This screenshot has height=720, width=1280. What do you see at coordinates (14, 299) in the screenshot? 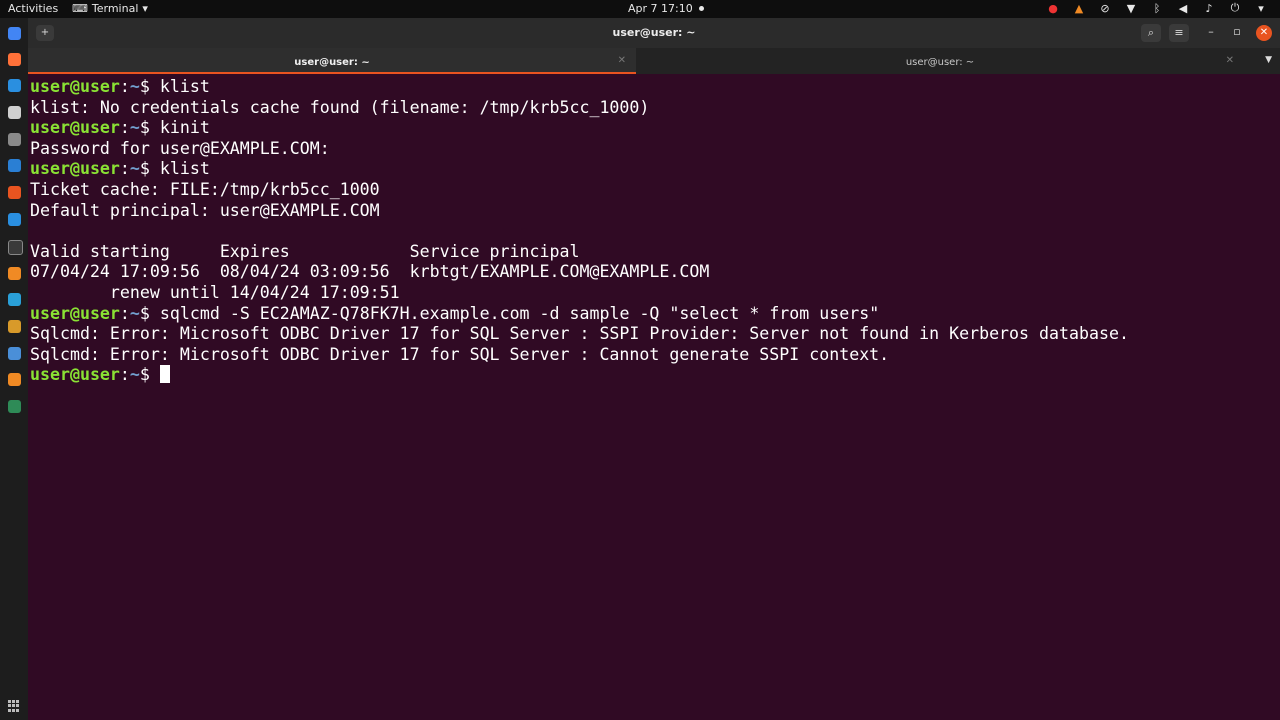
I see `disk-icon` at bounding box center [14, 299].